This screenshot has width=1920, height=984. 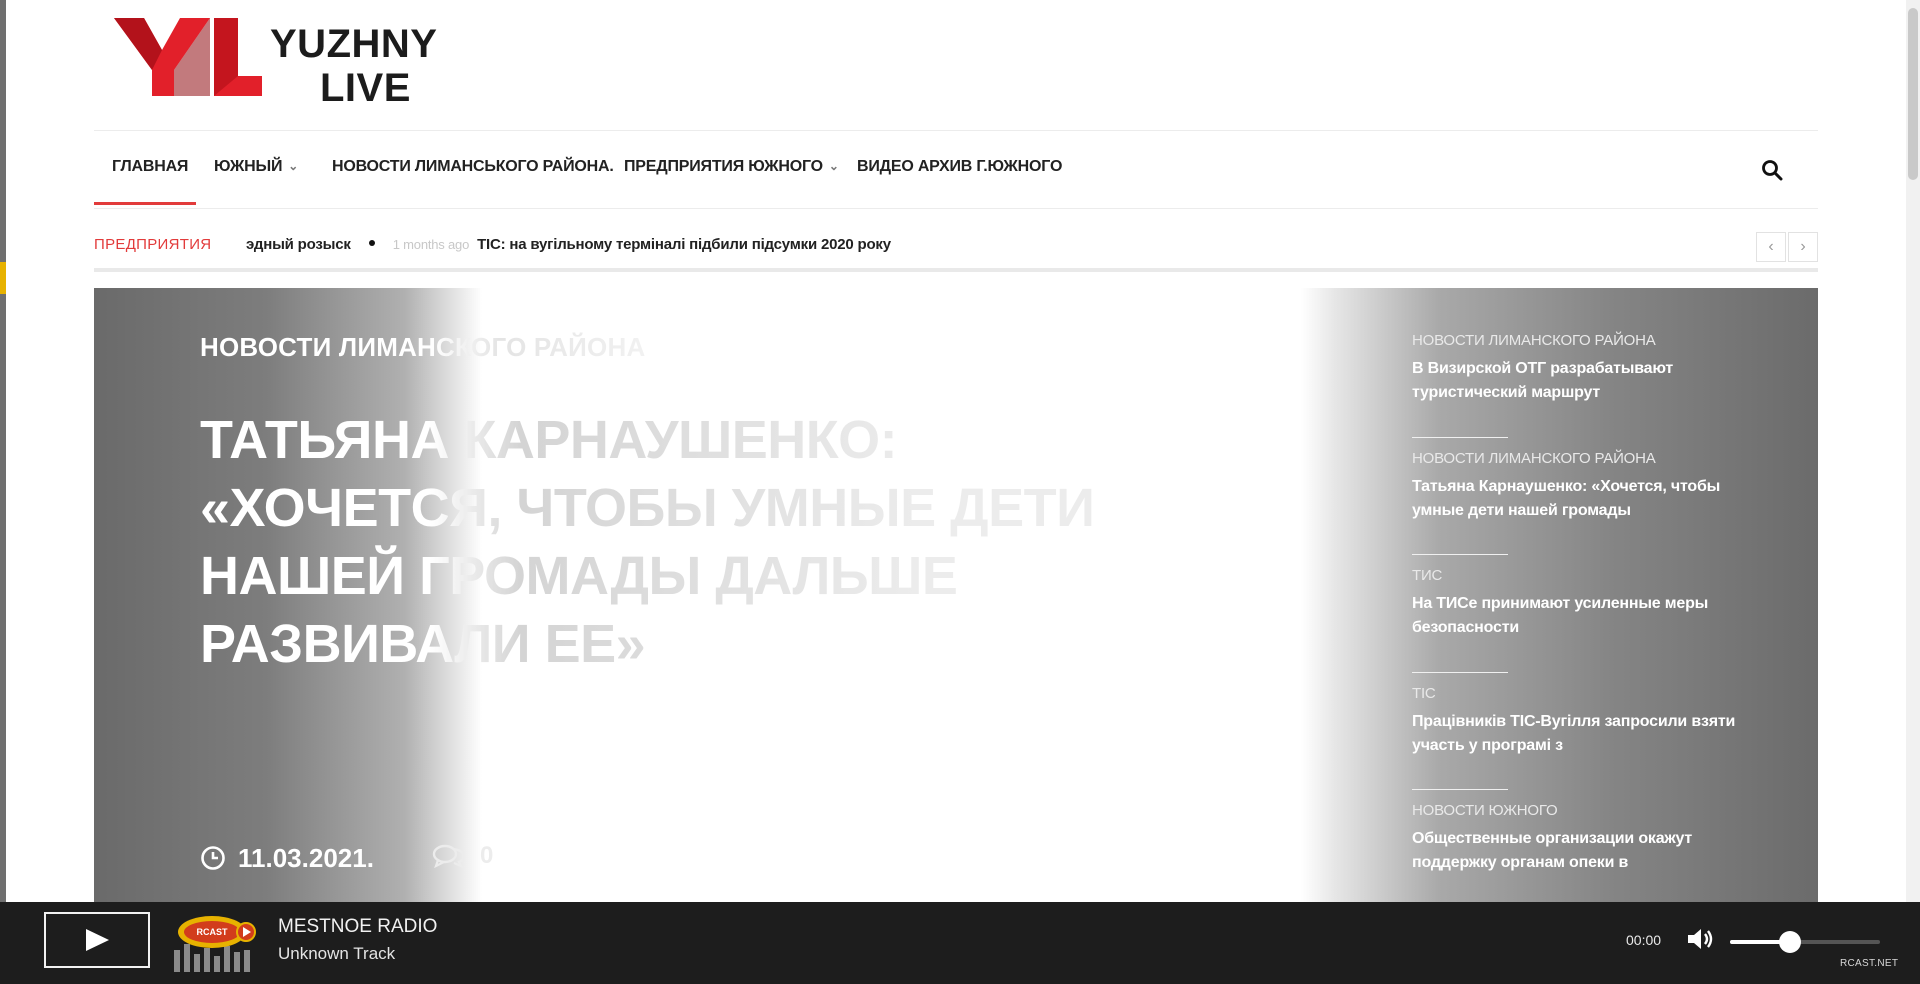 I want to click on logo-line1: YUZHNY, so click(x=354, y=44).